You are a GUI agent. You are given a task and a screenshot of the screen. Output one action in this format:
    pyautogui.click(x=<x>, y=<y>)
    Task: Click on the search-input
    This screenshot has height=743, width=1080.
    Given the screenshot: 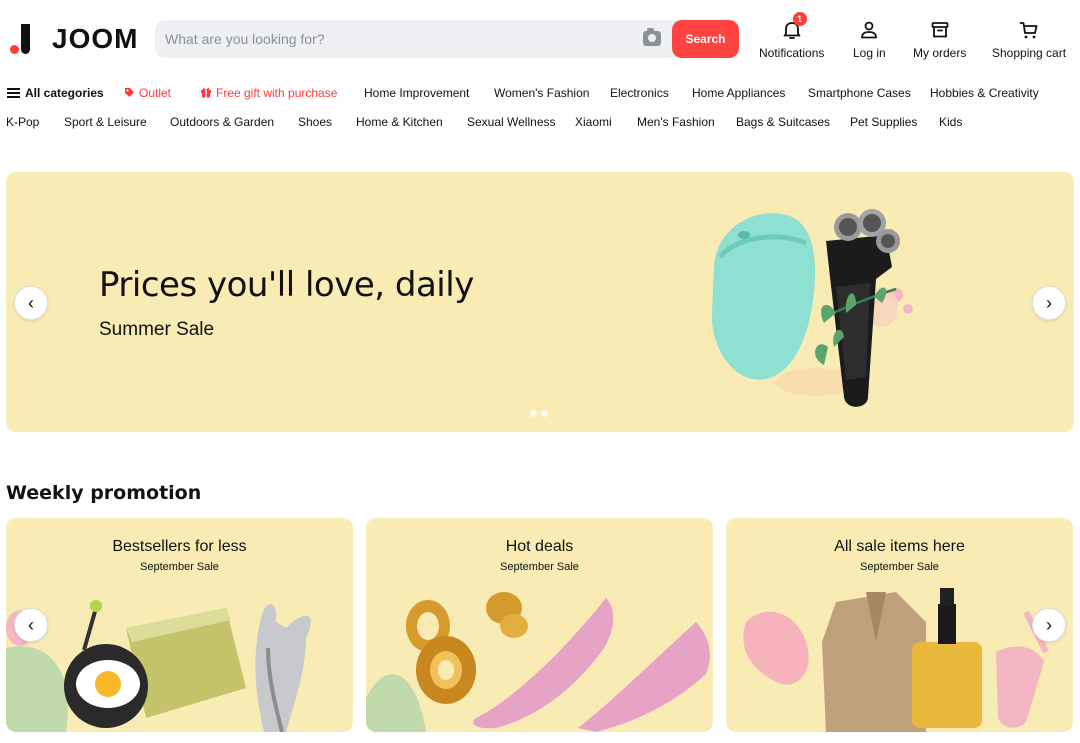 What is the action you would take?
    pyautogui.click(x=400, y=39)
    